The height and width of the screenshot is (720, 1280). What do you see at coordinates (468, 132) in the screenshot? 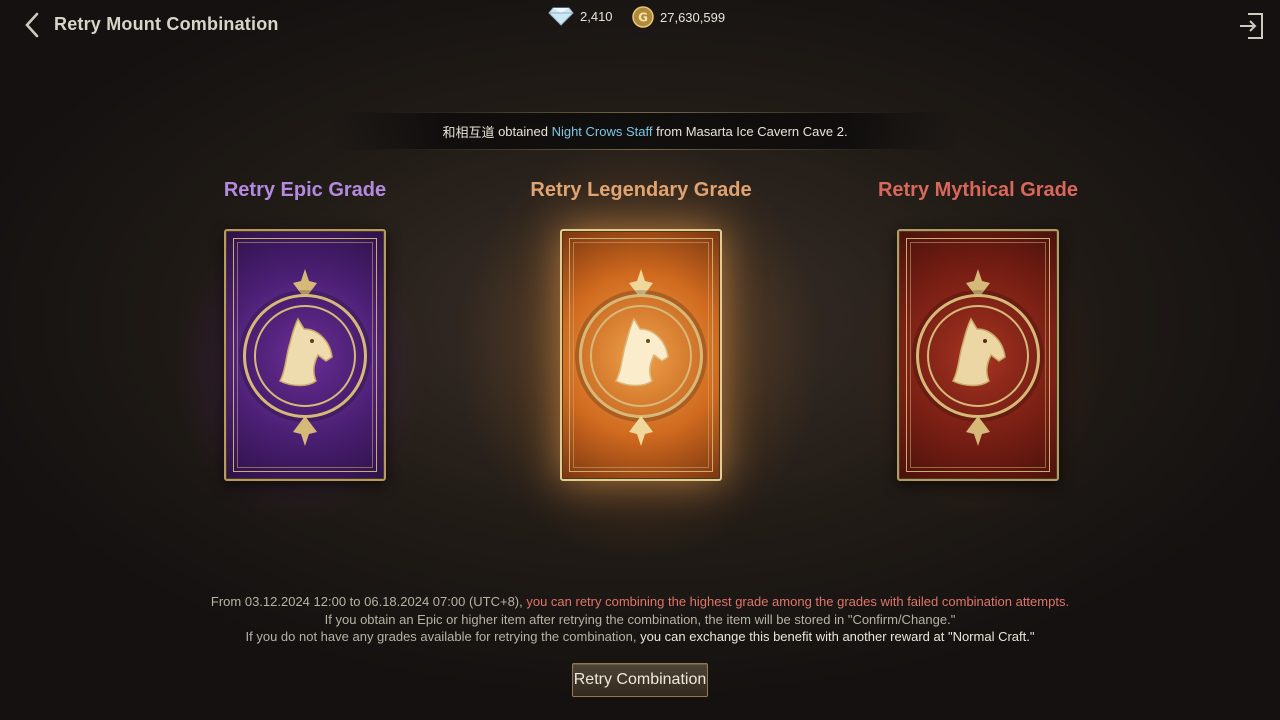
I see `notice-player: 和相互道` at bounding box center [468, 132].